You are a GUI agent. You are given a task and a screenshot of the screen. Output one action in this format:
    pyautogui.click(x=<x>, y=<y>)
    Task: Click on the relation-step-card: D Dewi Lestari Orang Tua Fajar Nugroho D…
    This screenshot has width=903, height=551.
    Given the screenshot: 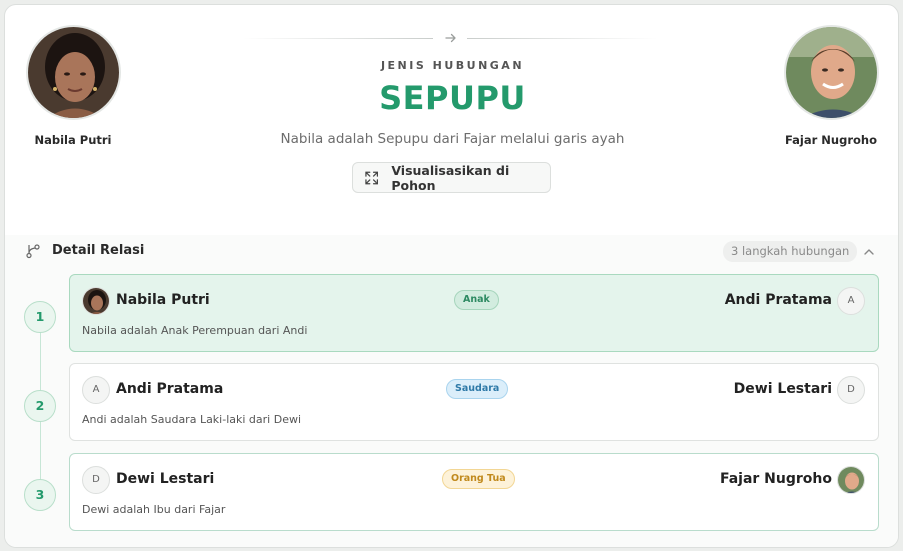 What is the action you would take?
    pyautogui.click(x=474, y=492)
    